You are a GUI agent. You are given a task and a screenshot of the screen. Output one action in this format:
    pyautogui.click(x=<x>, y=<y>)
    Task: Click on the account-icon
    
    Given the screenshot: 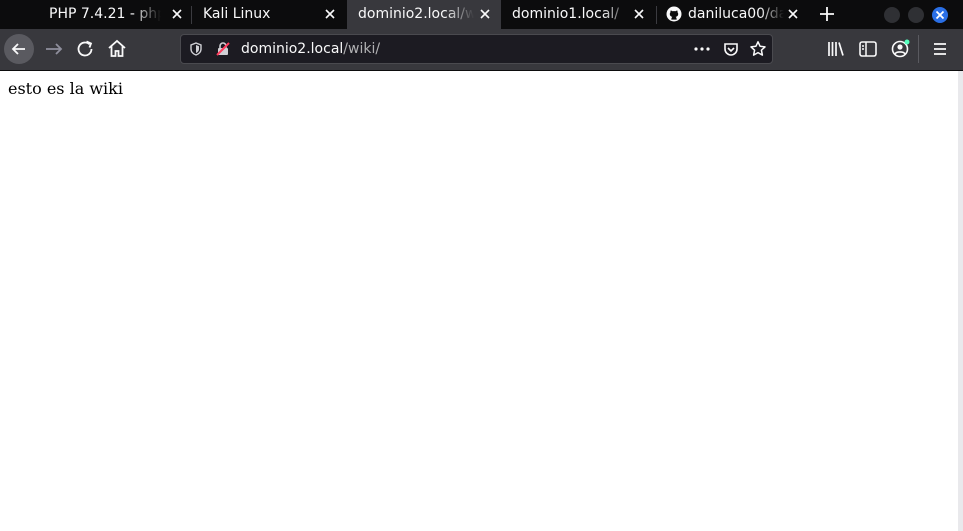 What is the action you would take?
    pyautogui.click(x=900, y=49)
    